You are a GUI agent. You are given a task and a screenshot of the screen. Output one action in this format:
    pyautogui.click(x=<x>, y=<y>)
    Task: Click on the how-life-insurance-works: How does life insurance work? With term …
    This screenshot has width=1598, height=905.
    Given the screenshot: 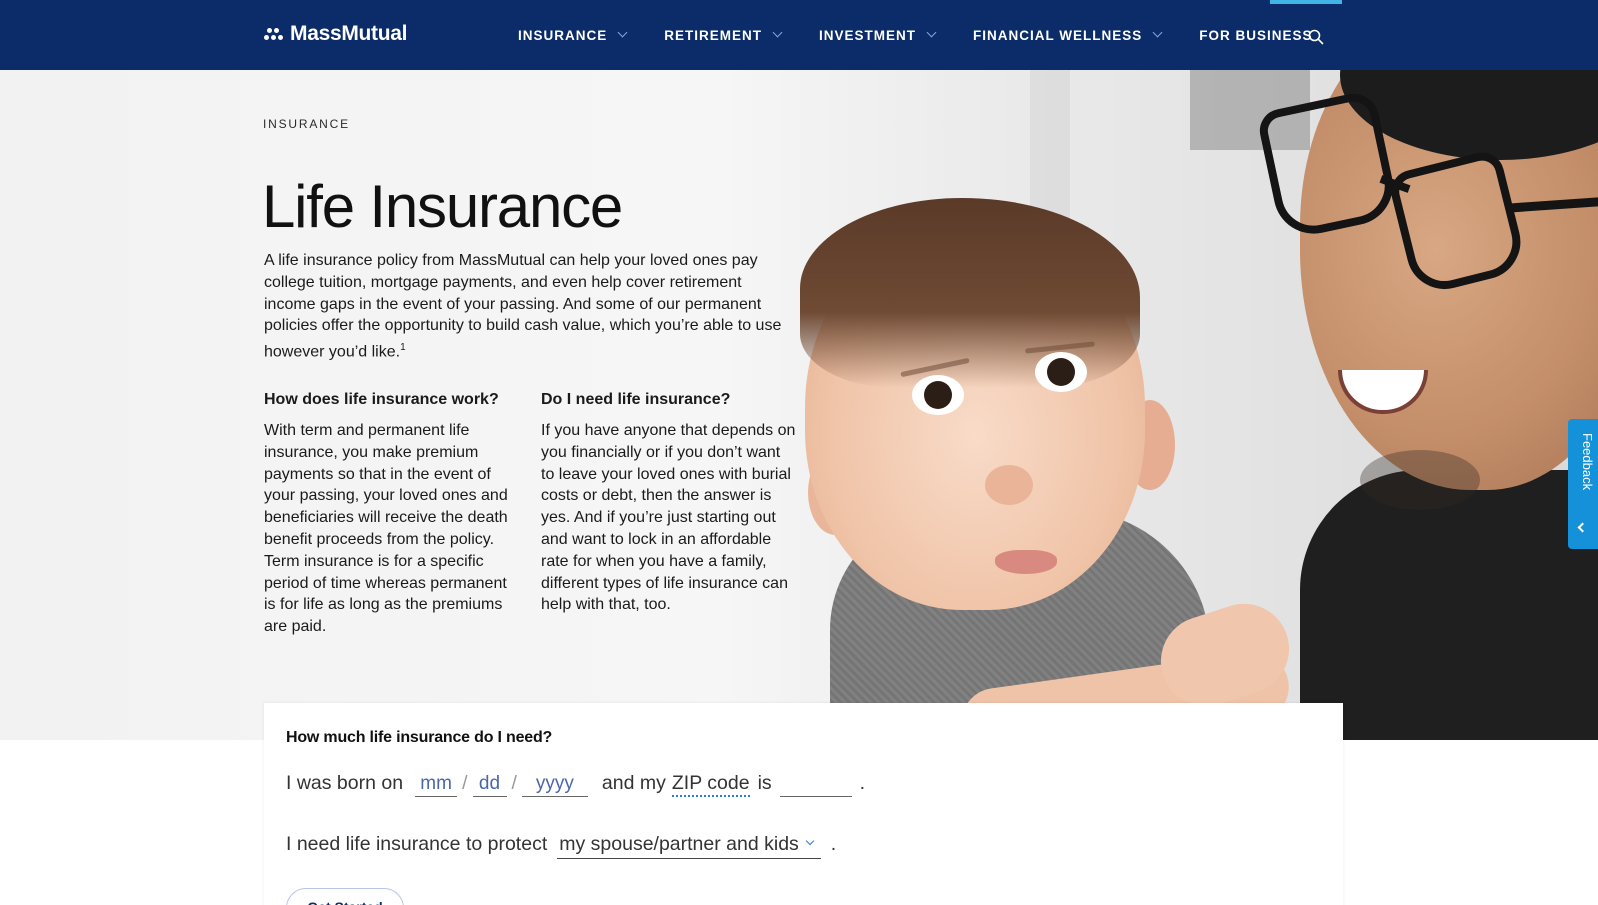 What is the action you would take?
    pyautogui.click(x=389, y=514)
    